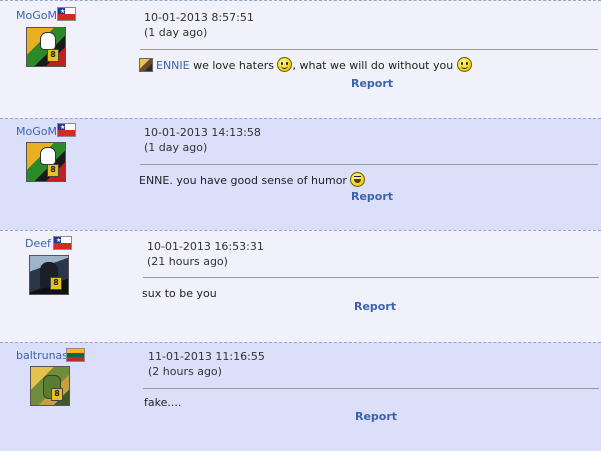 Image resolution: width=601 pixels, height=451 pixels. What do you see at coordinates (206, 356) in the screenshot?
I see `post-date: 11-01-2013 11:16:55` at bounding box center [206, 356].